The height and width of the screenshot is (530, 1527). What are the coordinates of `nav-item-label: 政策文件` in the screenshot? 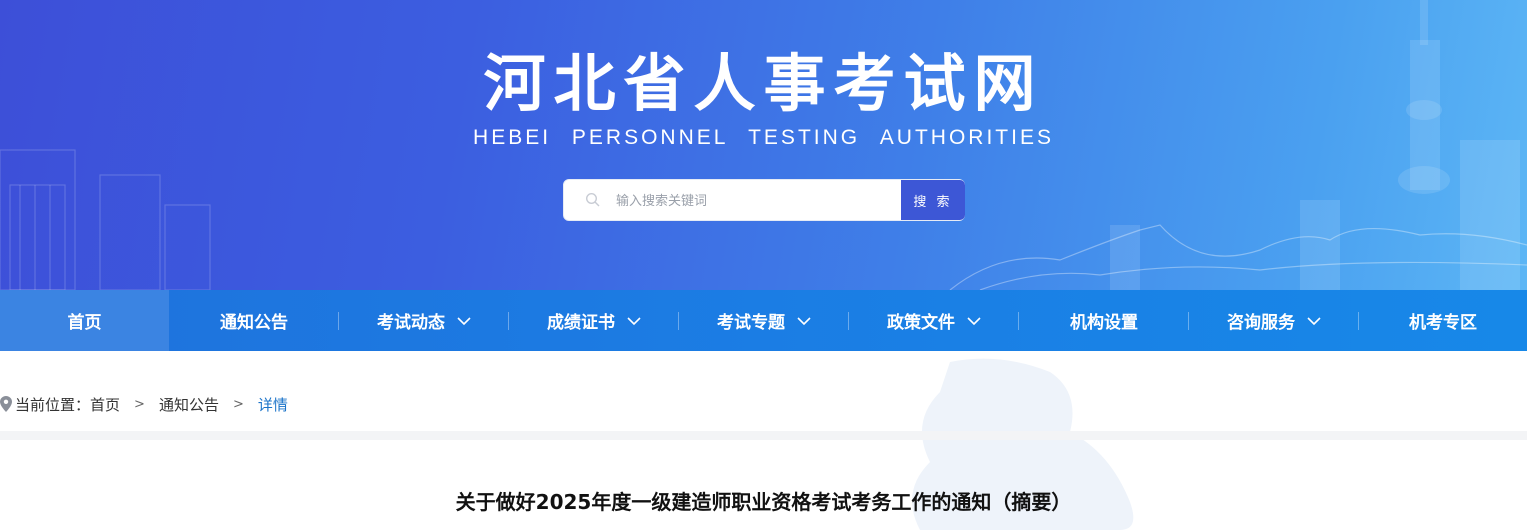 It's located at (921, 323).